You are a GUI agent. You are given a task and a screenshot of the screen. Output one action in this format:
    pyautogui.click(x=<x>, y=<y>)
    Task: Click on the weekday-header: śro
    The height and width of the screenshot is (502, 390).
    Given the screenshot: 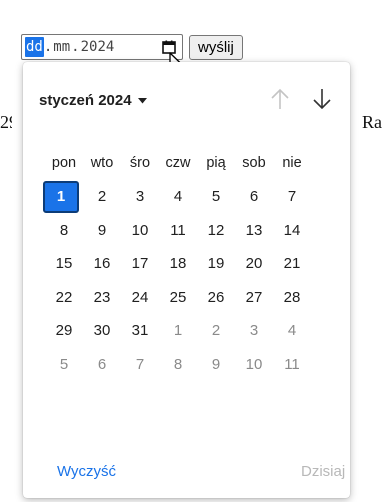 What is the action you would take?
    pyautogui.click(x=140, y=163)
    